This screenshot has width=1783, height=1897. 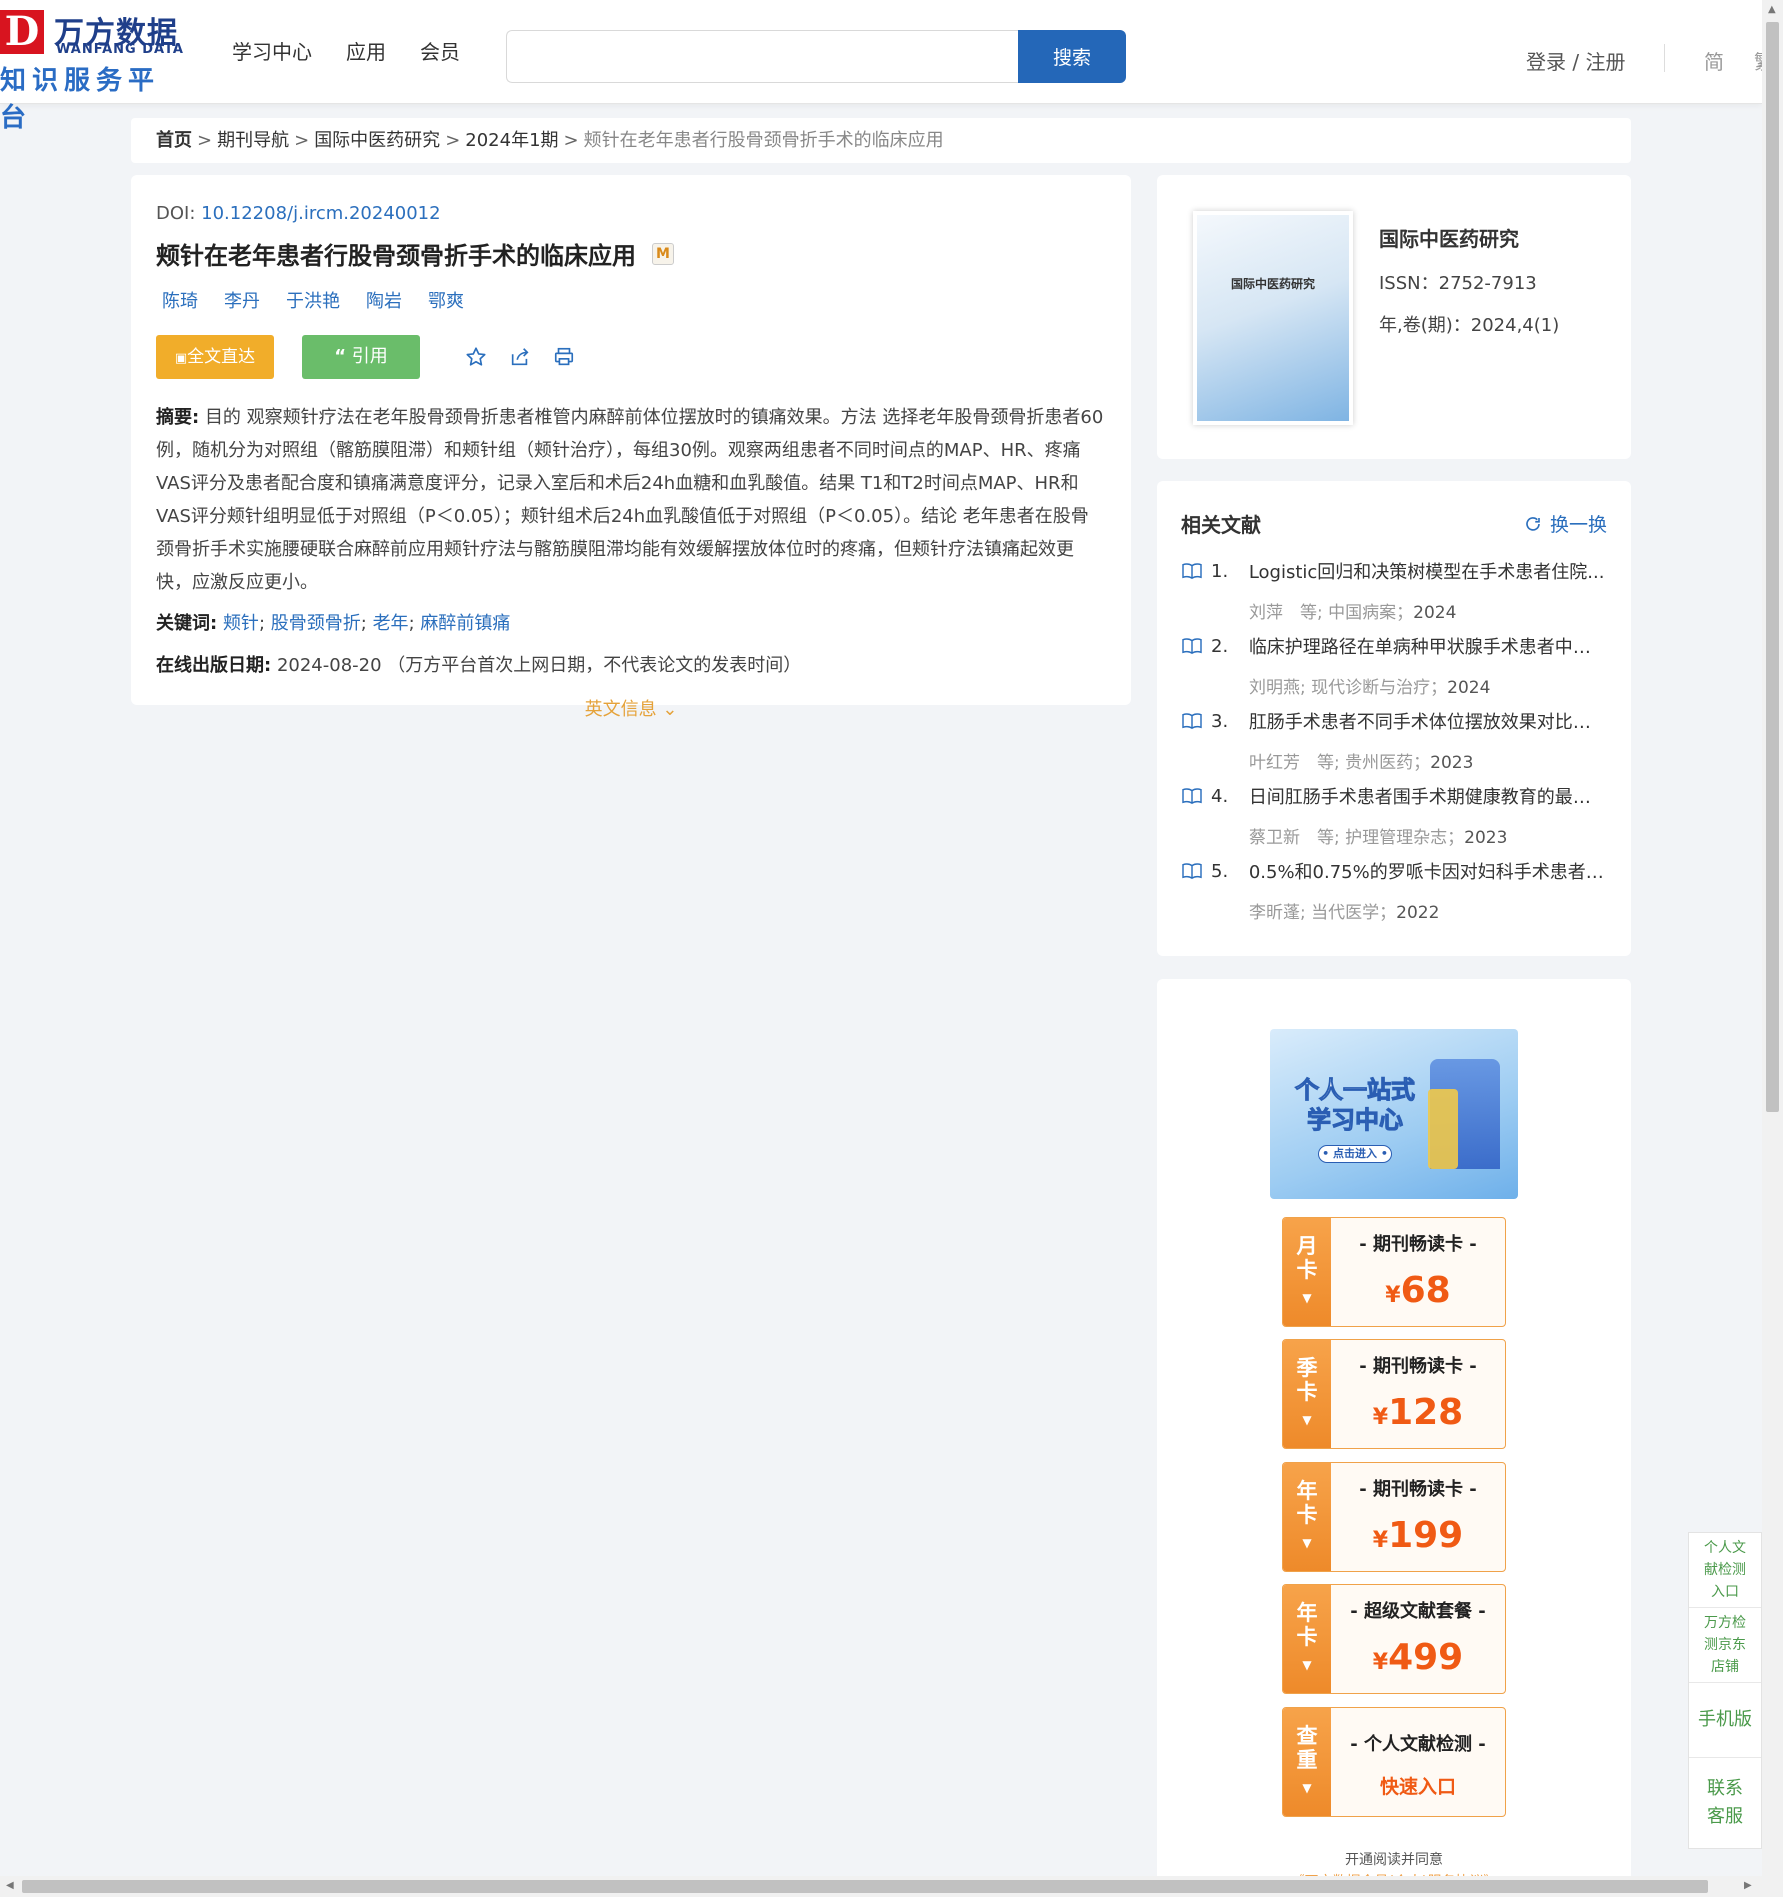 What do you see at coordinates (1748, 1885) in the screenshot?
I see `scroll-right-icon: ▶` at bounding box center [1748, 1885].